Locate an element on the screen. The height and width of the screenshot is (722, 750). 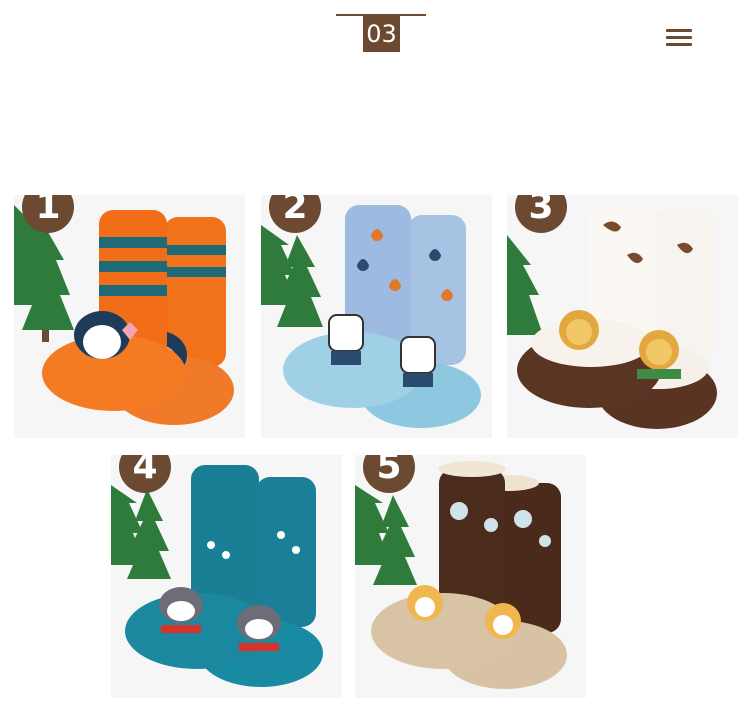
product-card-1: 1 is located at coordinates (129, 316).